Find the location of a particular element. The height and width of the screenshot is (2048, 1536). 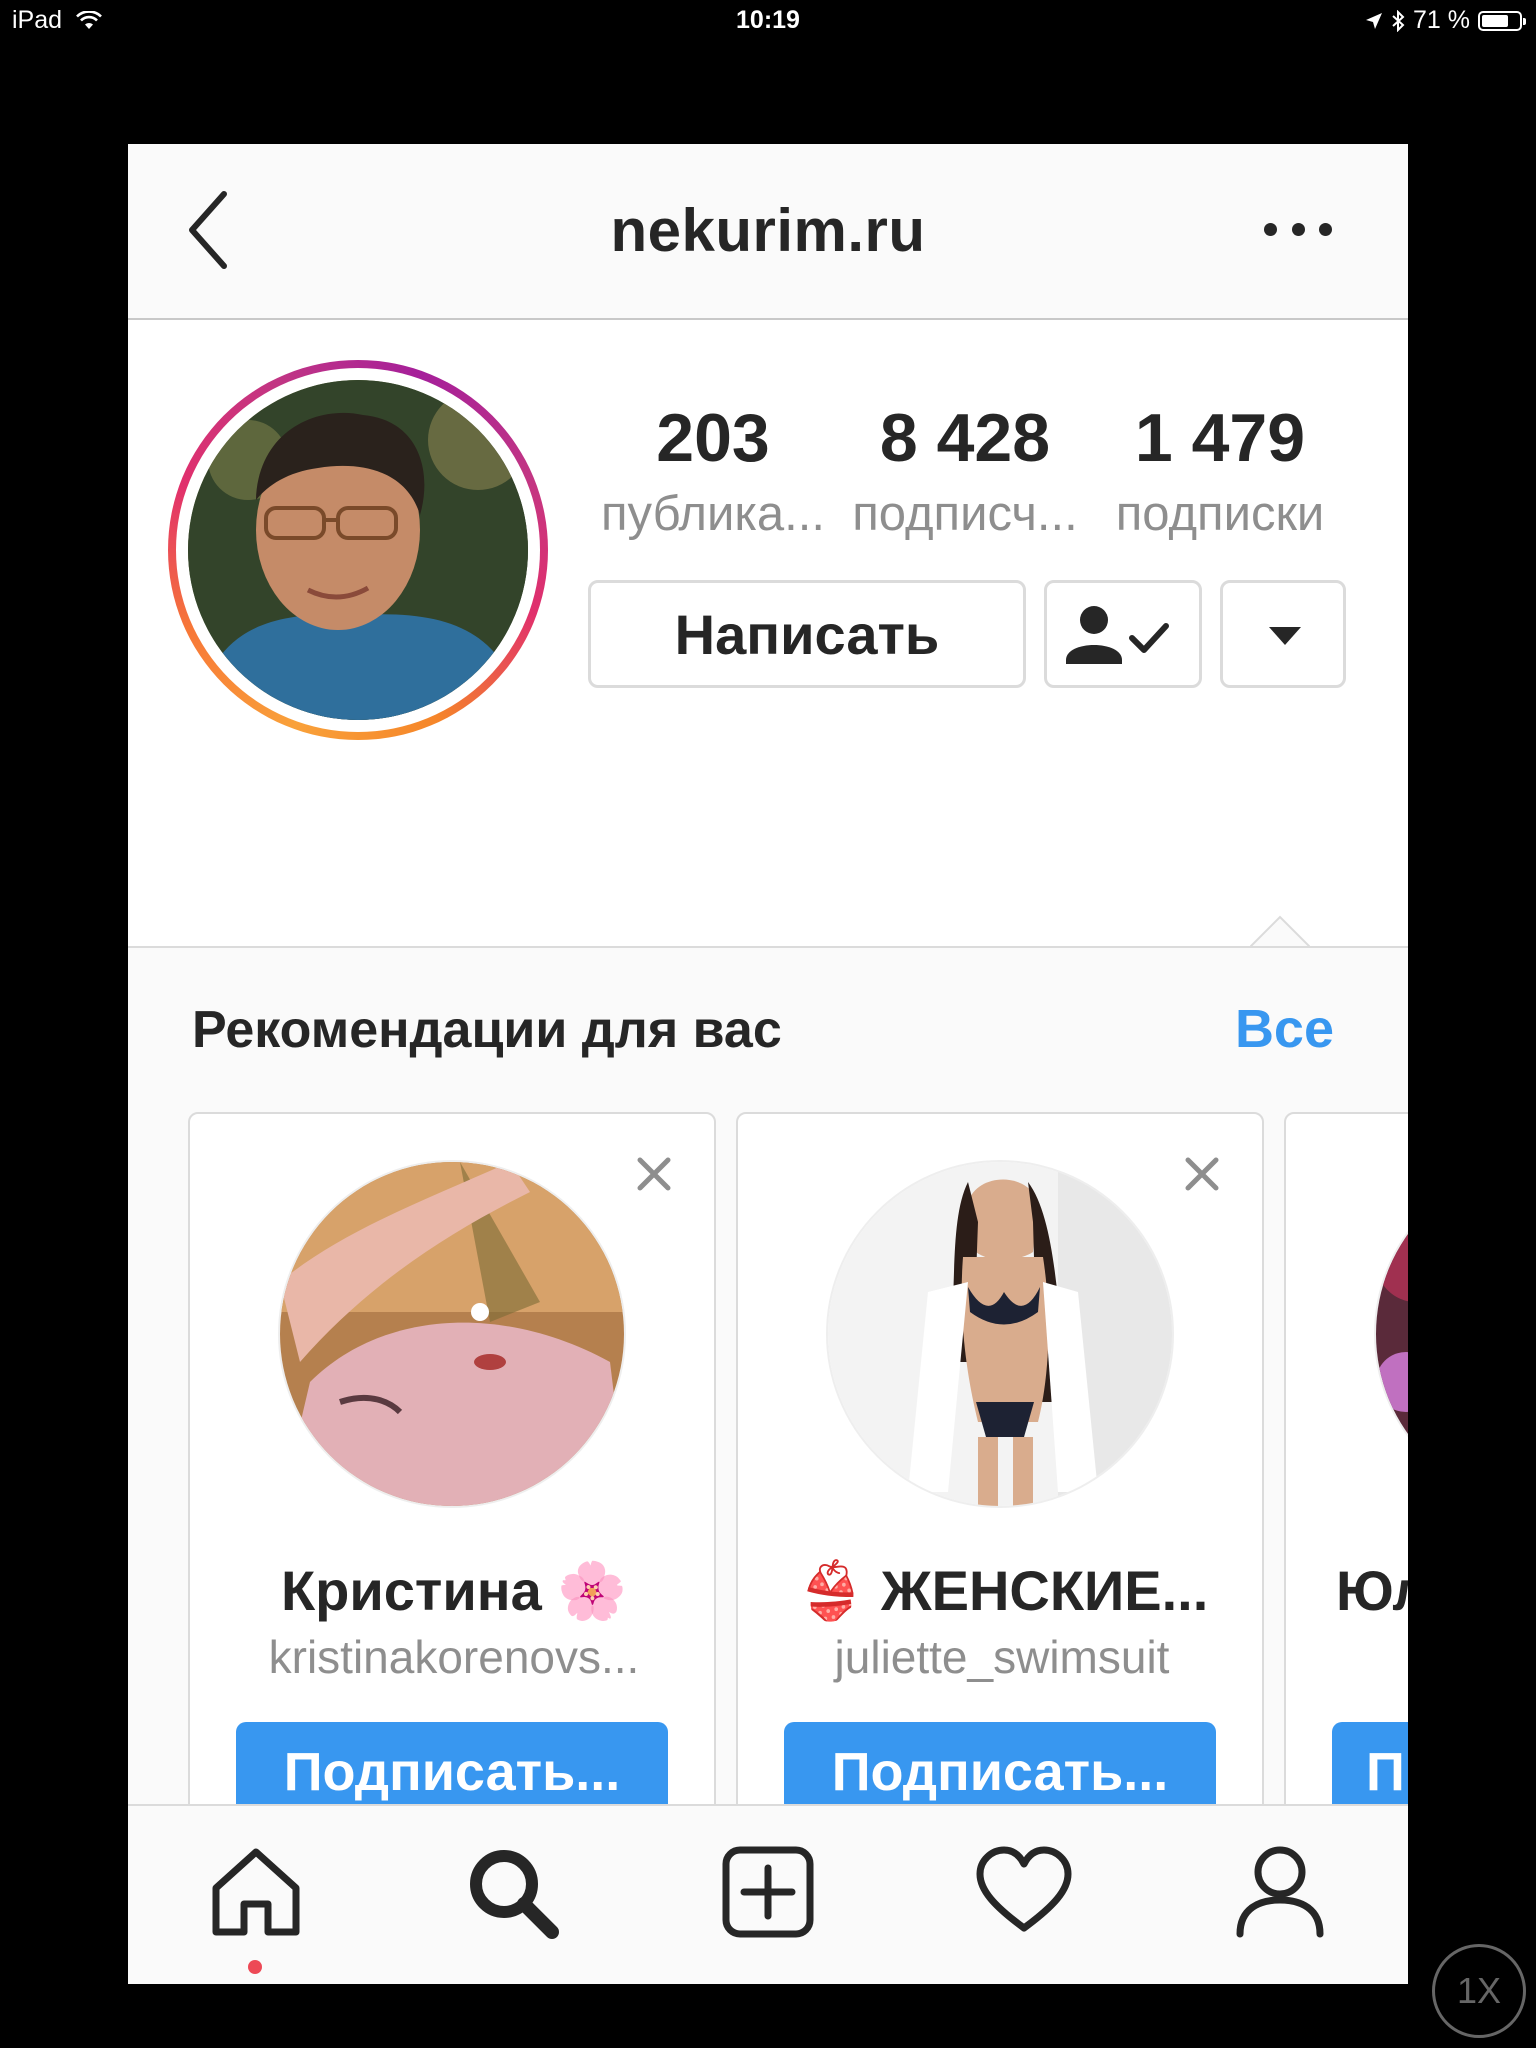

profile-username-title: nekurim.ru is located at coordinates (768, 230).